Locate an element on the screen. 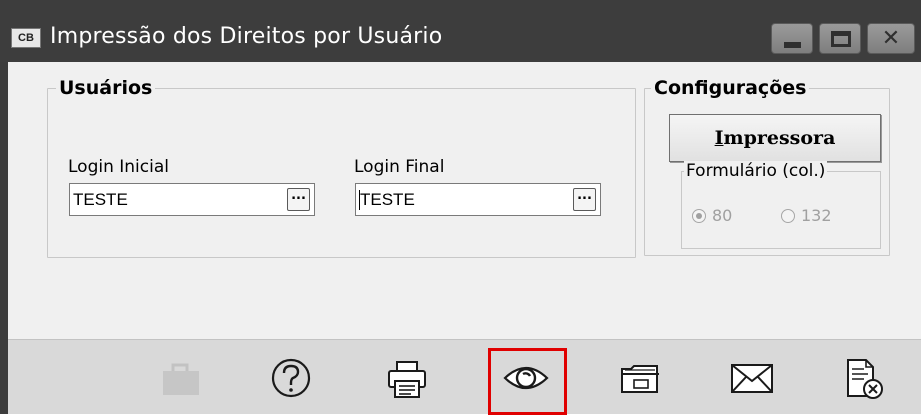 The width and height of the screenshot is (921, 415). login-final-label: Login Final is located at coordinates (399, 167).